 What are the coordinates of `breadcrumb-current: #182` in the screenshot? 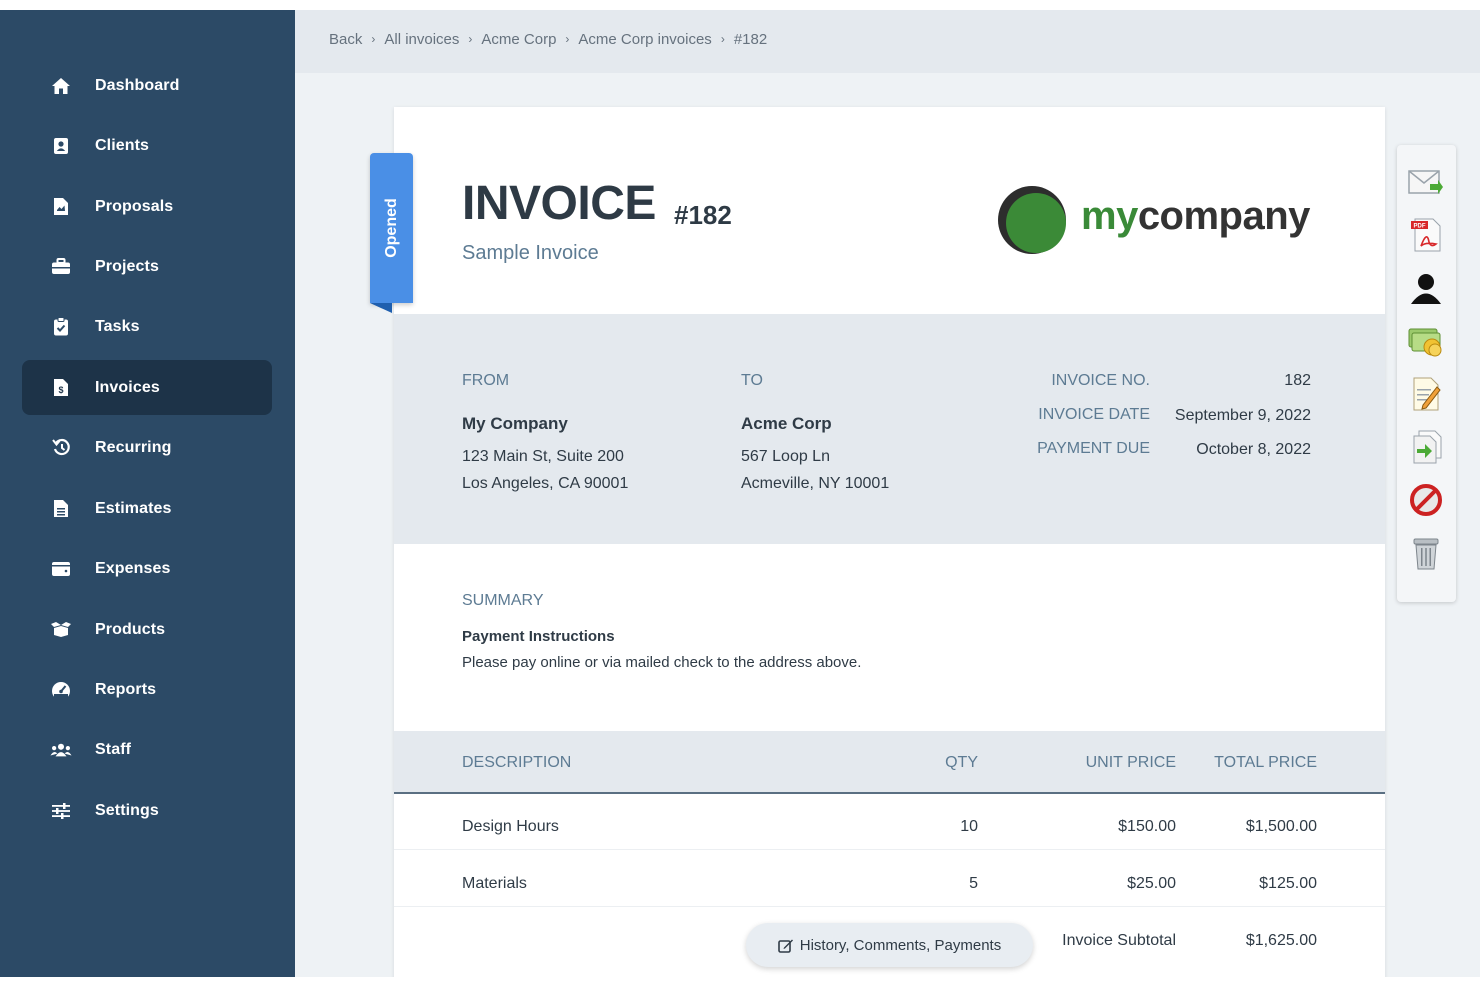 It's located at (750, 39).